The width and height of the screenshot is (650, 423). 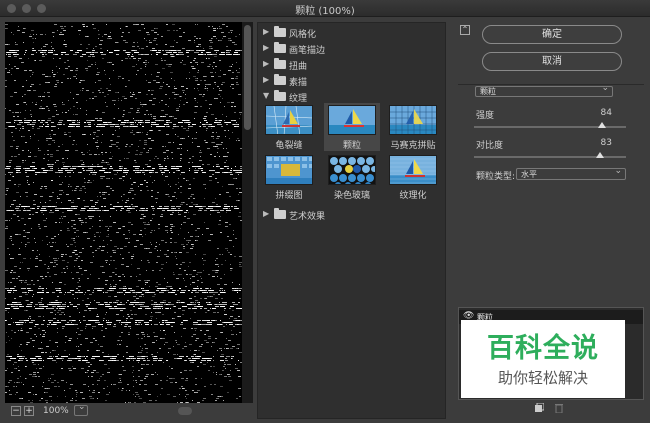 I want to click on trash-icon, so click(x=559, y=408).